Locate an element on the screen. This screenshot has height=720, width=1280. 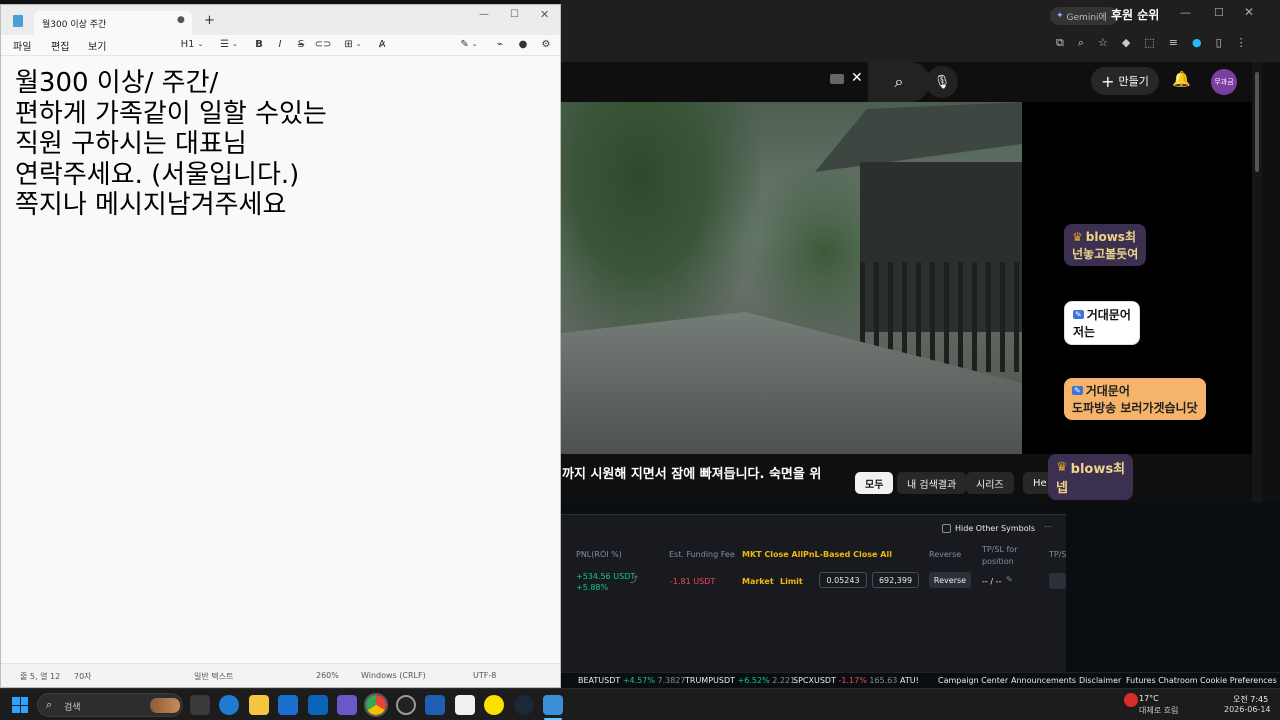
footer-announcements: Announcements is located at coordinates (1043, 680).